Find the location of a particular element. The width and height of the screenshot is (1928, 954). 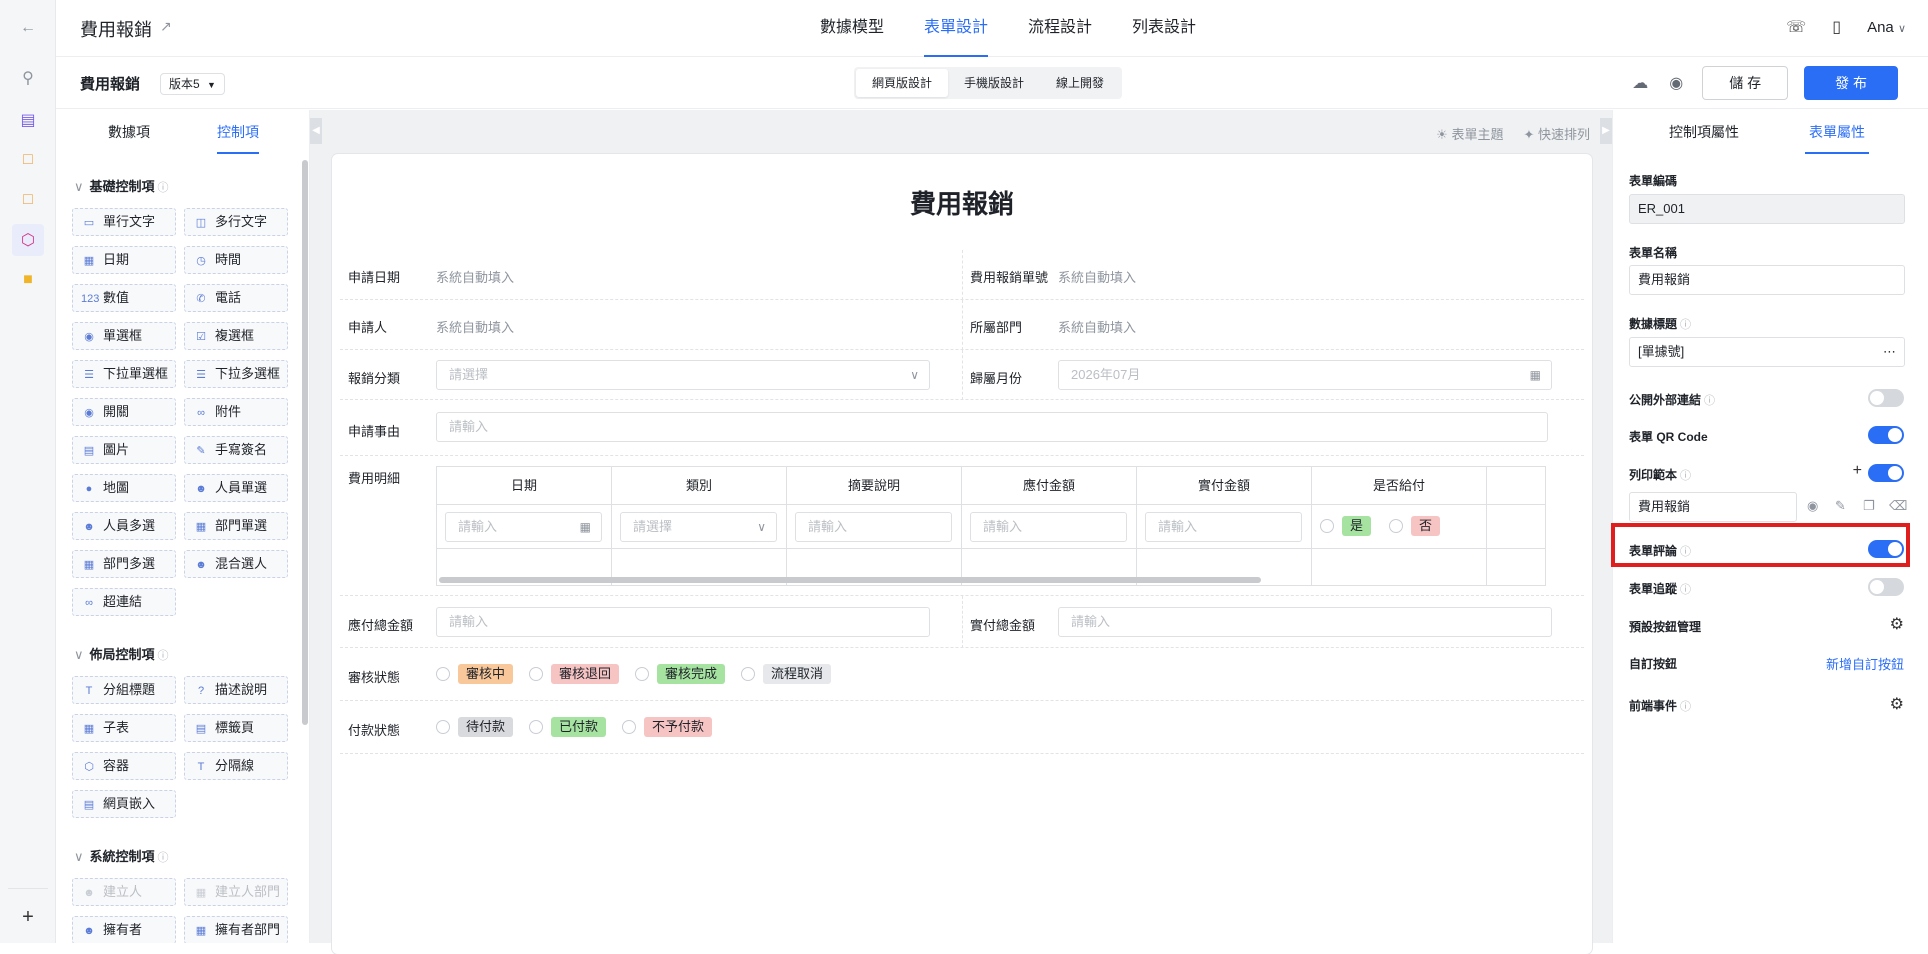

control-hyperlink: ∞ 超連結 is located at coordinates (124, 602).